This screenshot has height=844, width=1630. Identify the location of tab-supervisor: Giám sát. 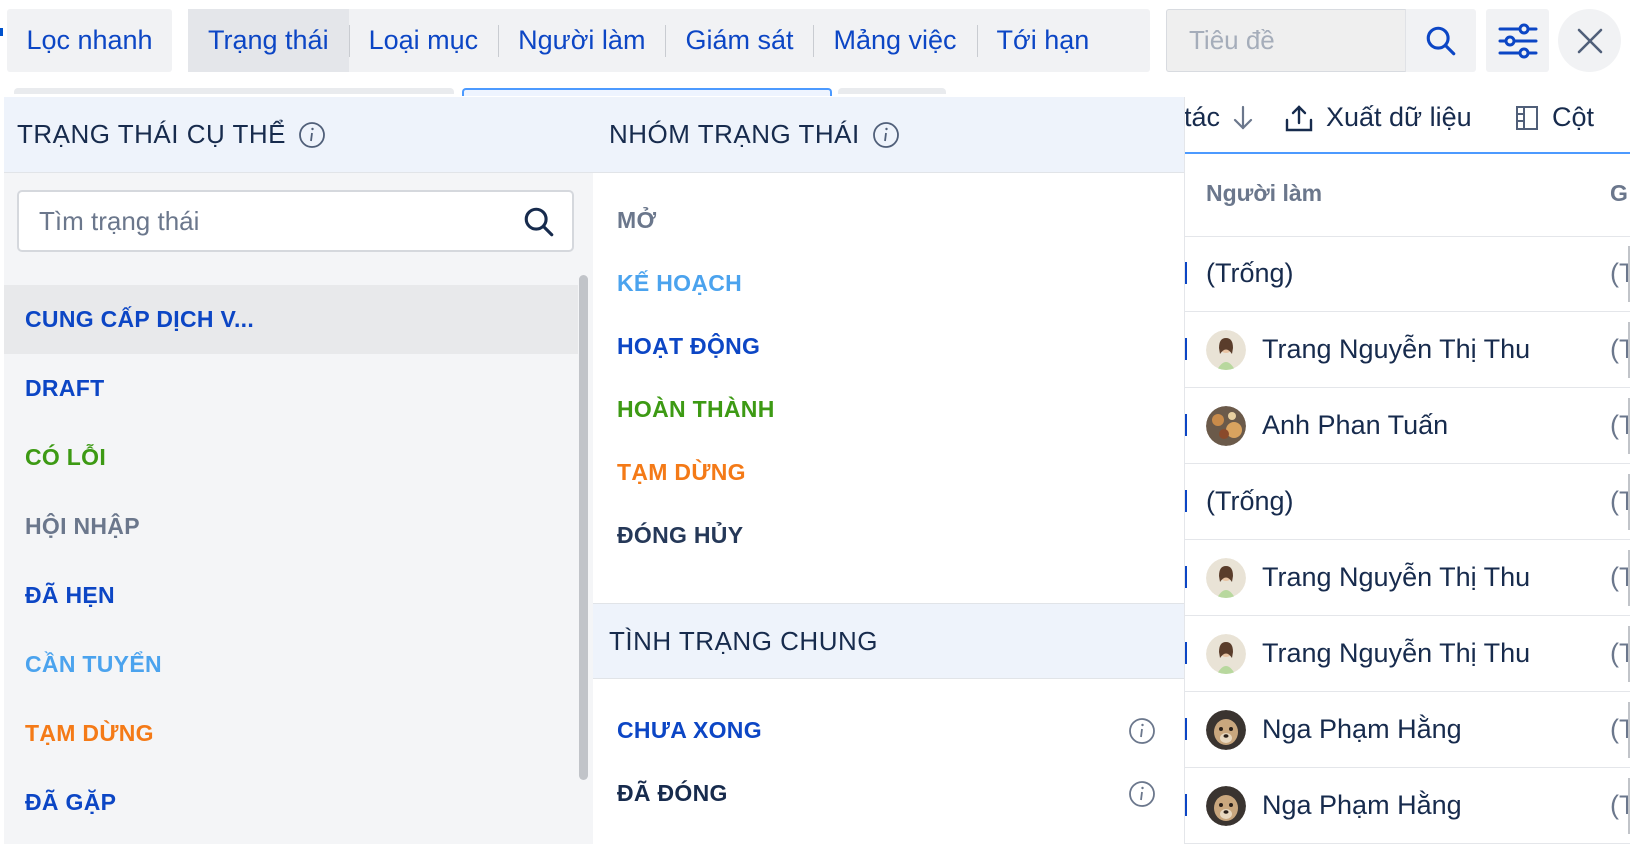
(739, 40).